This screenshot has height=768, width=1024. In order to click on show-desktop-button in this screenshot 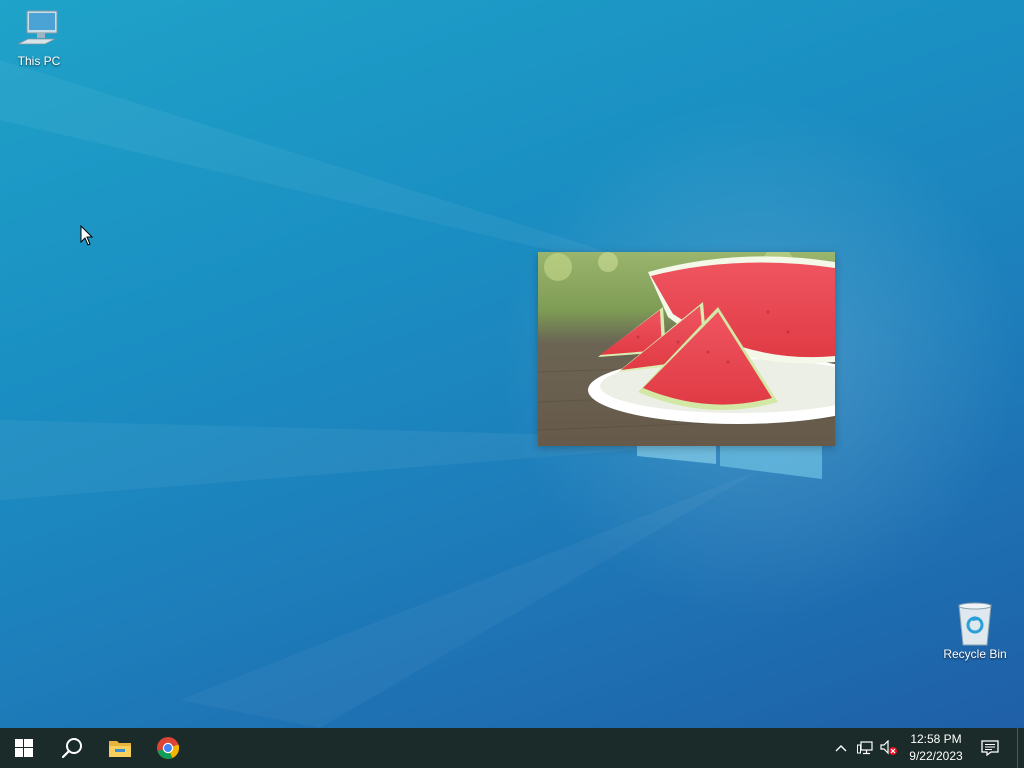, I will do `click(1020, 748)`.